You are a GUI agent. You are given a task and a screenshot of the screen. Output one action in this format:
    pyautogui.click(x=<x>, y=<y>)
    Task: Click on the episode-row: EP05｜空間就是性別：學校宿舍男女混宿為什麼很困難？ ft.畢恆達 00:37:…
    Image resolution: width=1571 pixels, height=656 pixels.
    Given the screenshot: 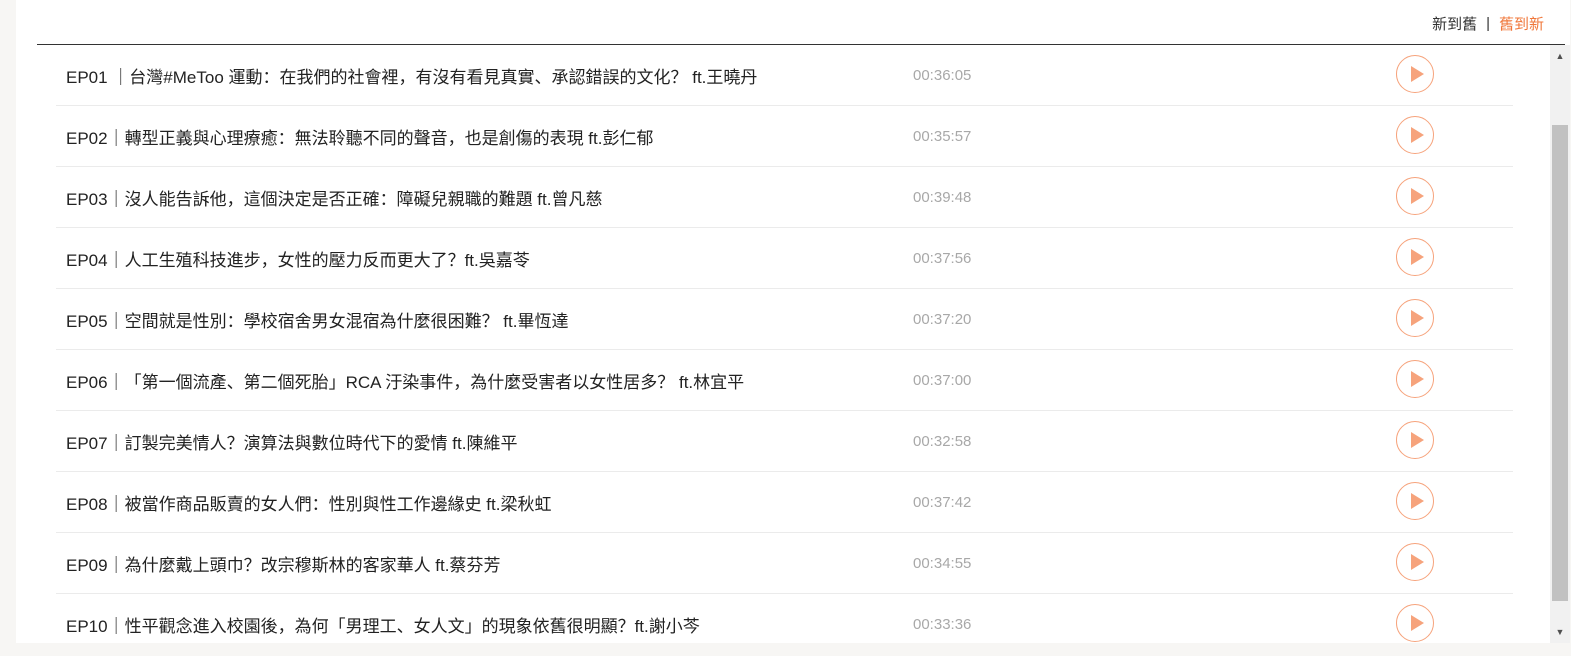 What is the action you would take?
    pyautogui.click(x=784, y=319)
    